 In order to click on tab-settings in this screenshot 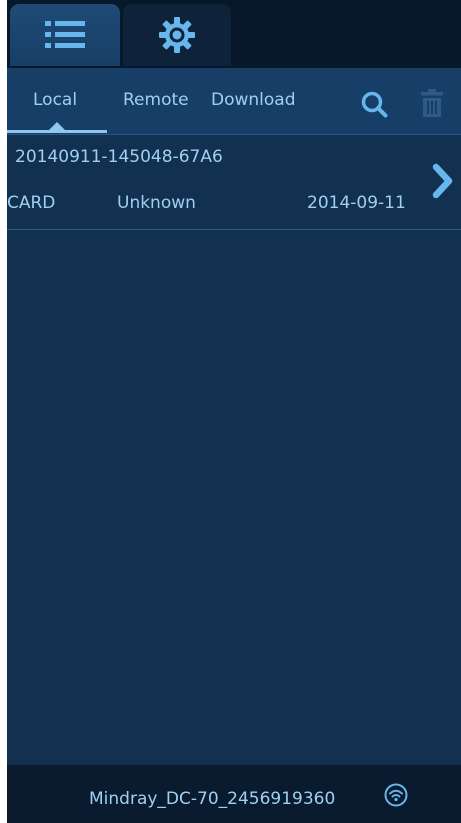, I will do `click(177, 35)`.